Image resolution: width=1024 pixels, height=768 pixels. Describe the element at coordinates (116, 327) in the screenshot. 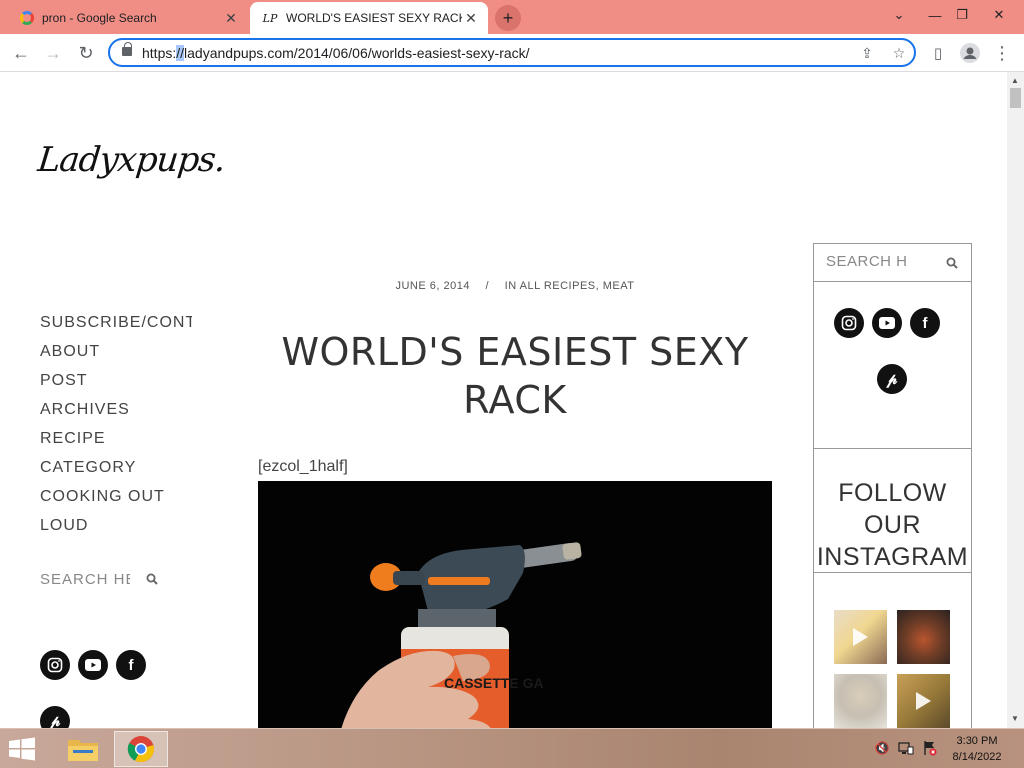

I see `nav-item-subscribe-contact: SUBSCRIBE/CONTACT` at that location.